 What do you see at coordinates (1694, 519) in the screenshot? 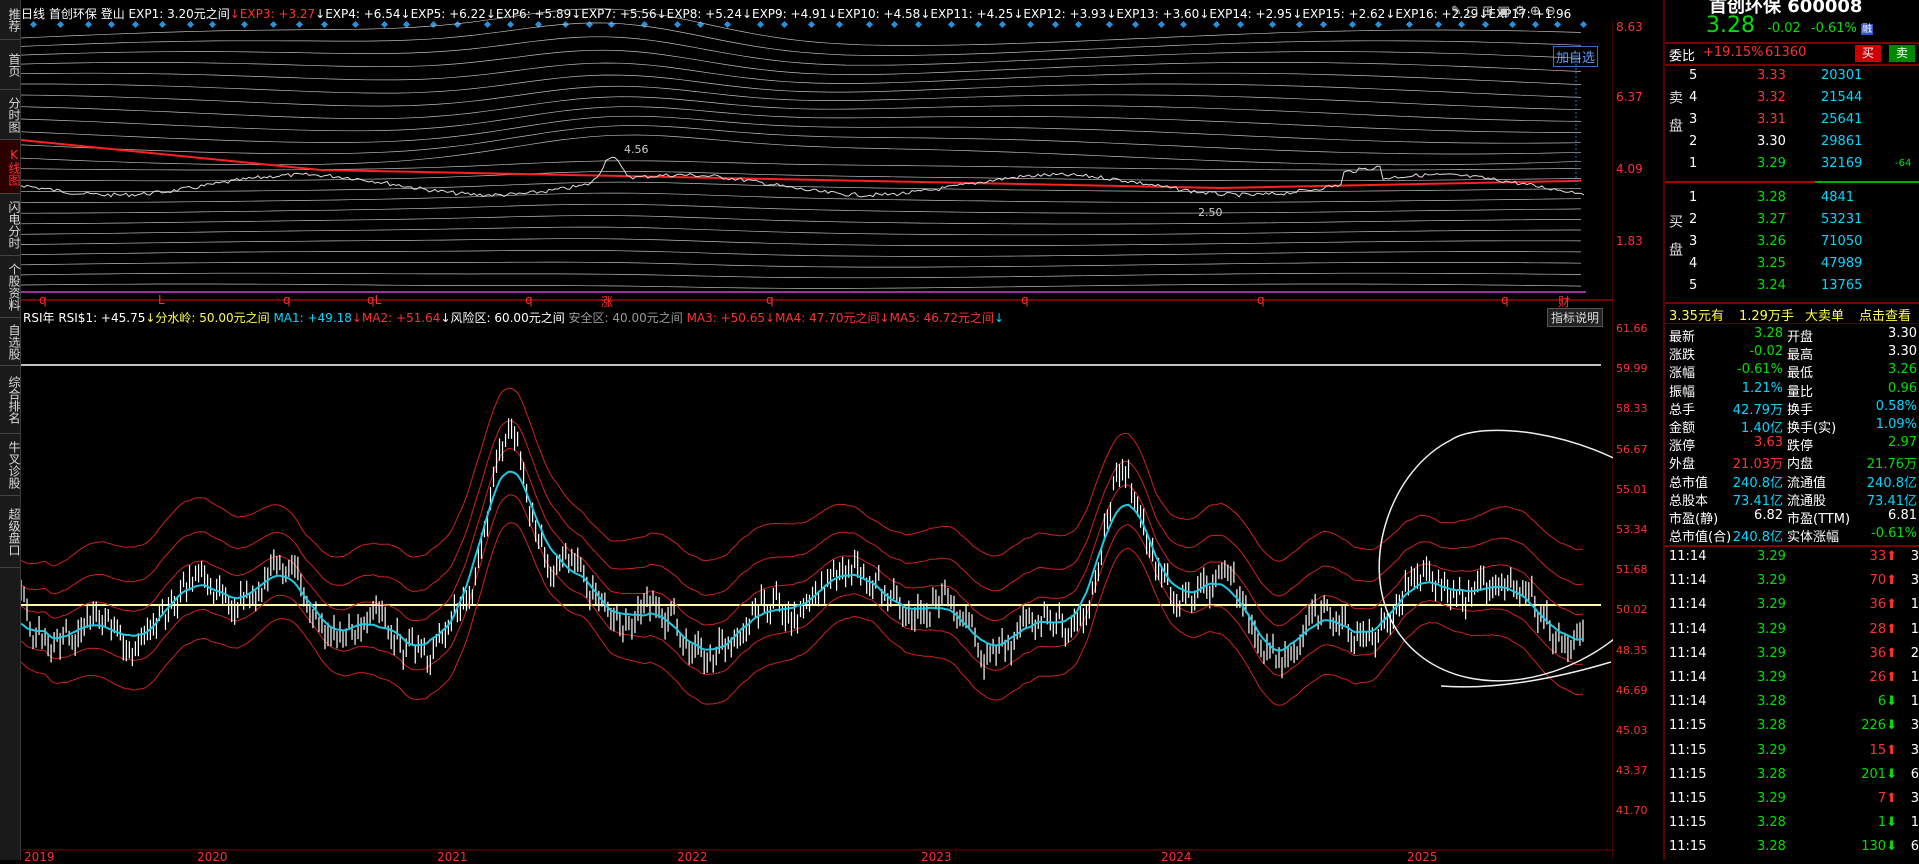
I see `stat-label: 市盈(静)` at bounding box center [1694, 519].